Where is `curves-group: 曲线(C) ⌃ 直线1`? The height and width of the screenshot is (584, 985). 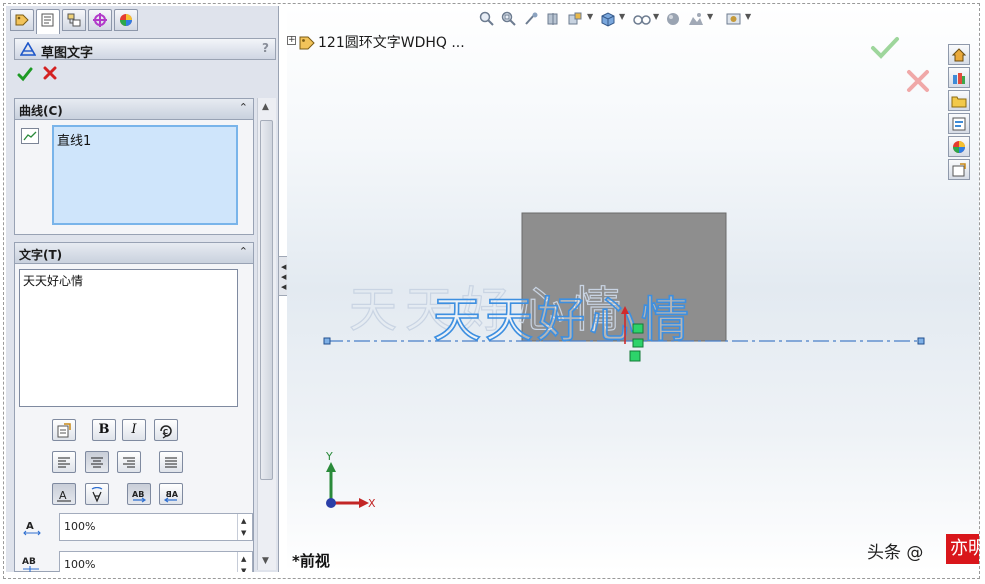
curves-group: 曲线(C) ⌃ 直线1 is located at coordinates (134, 166).